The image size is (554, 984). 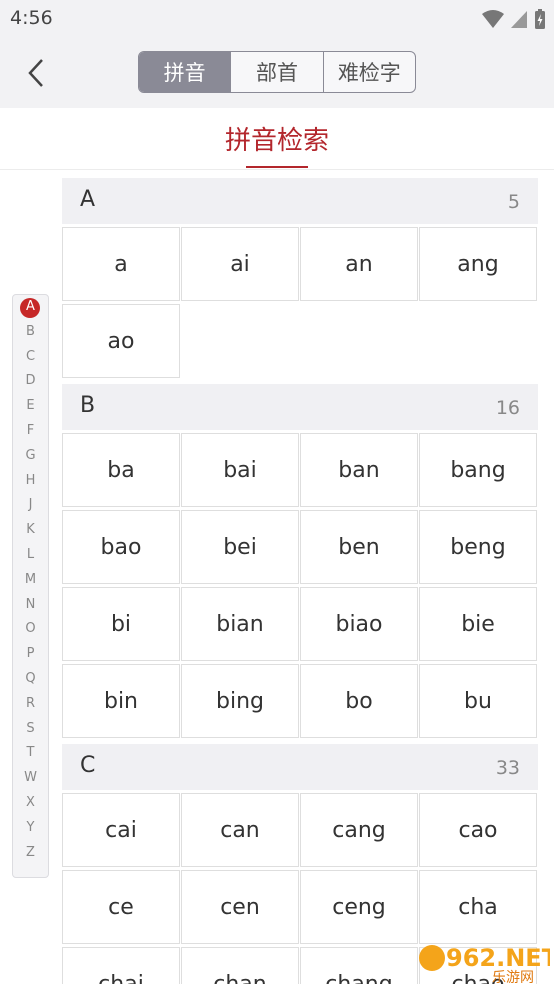 I want to click on index-letter-x: X, so click(x=30, y=802).